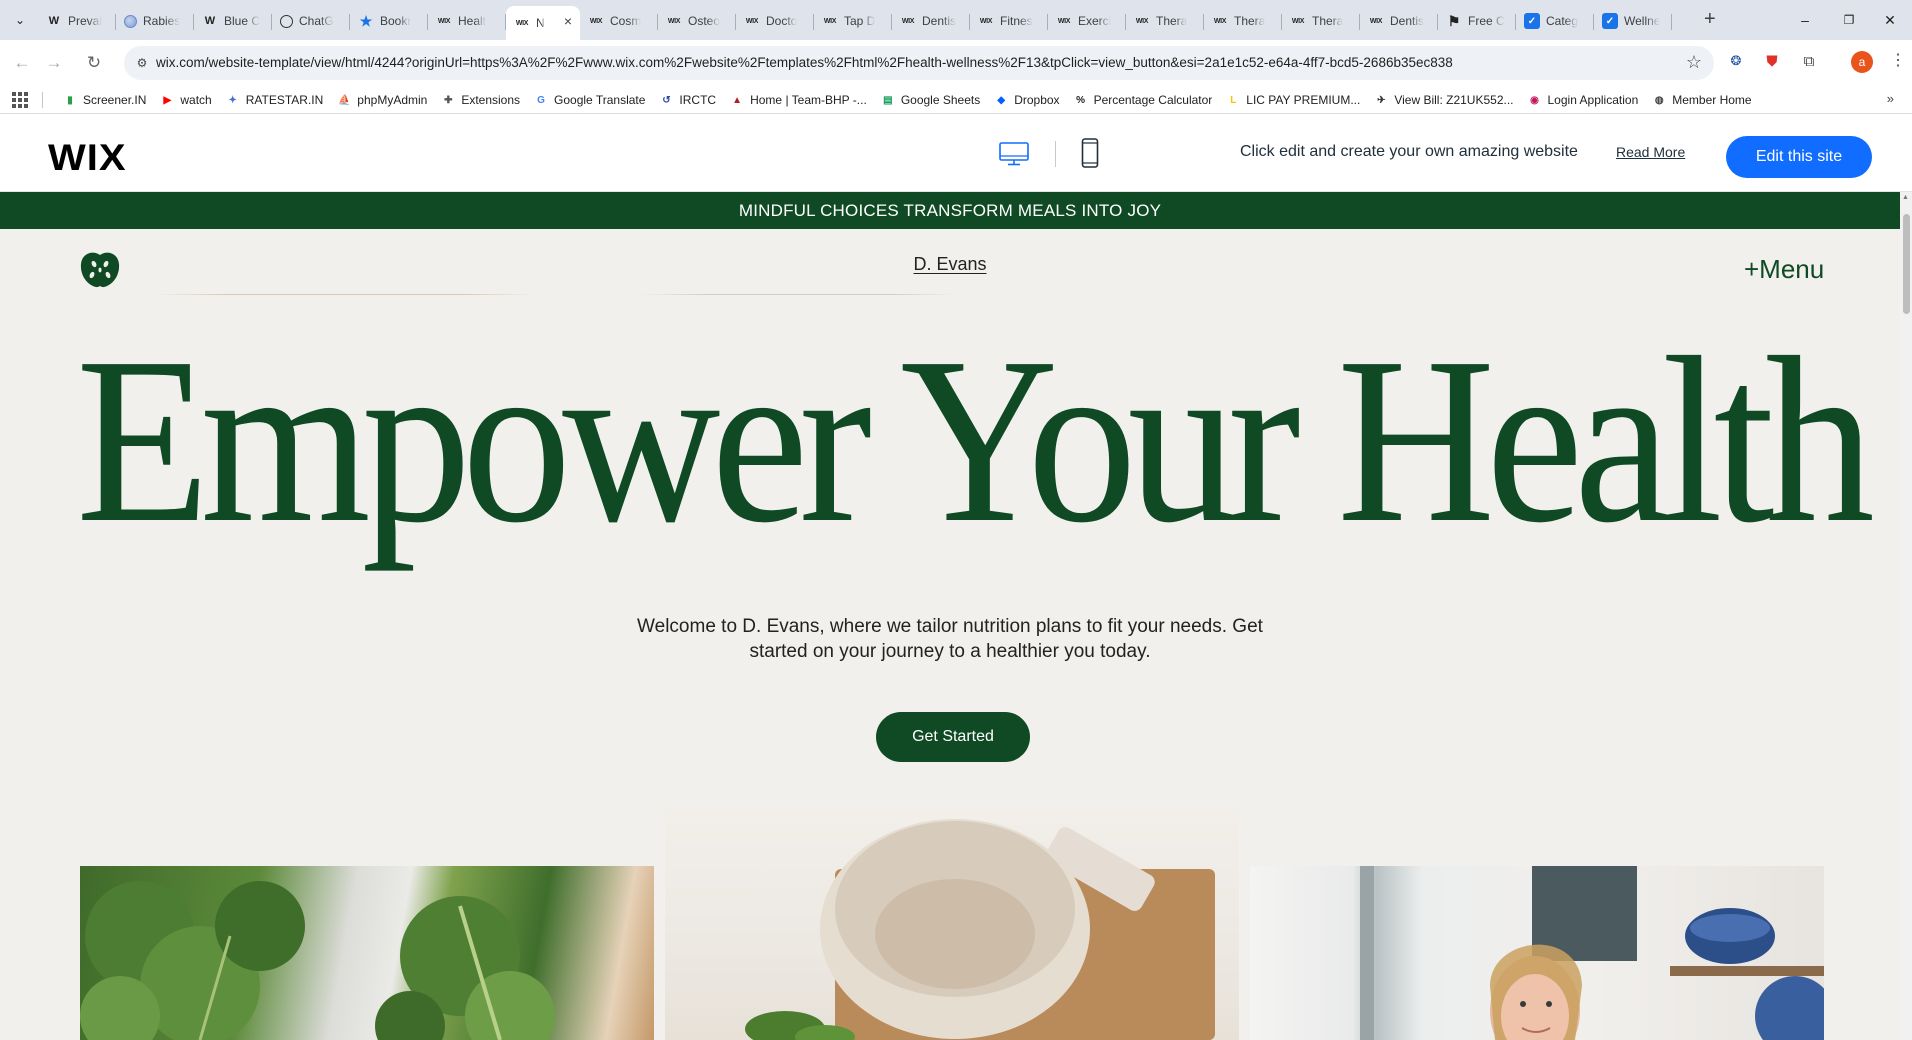  I want to click on menu-button: +Menu, so click(1784, 269).